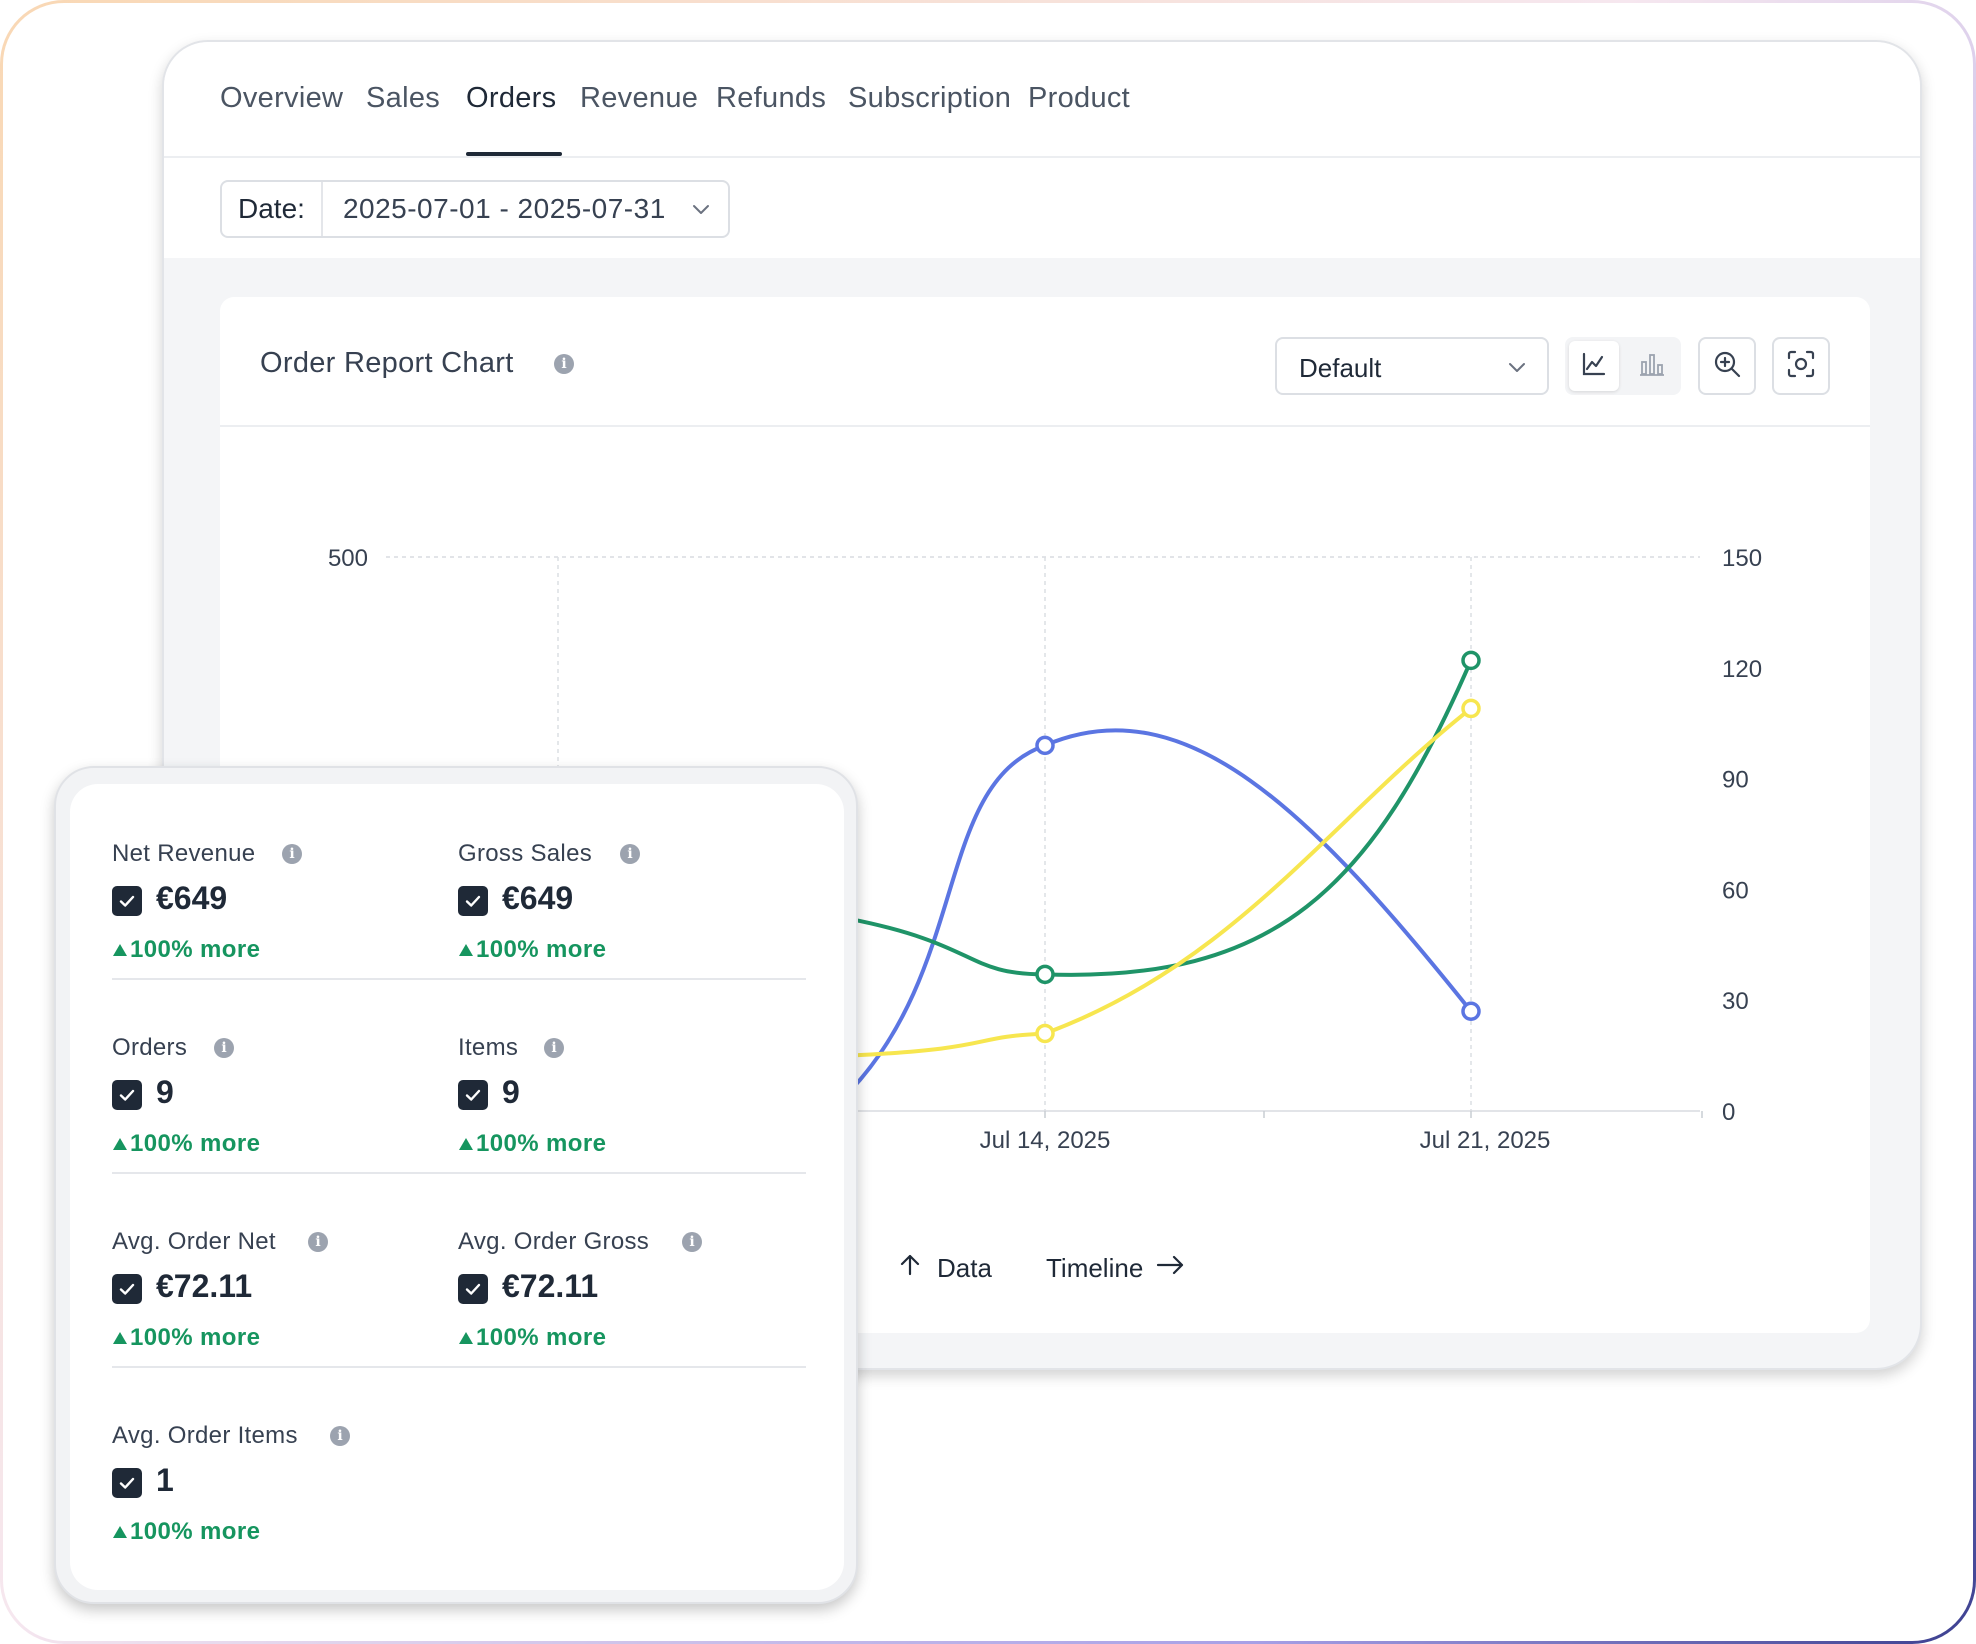 The width and height of the screenshot is (1976, 1644). What do you see at coordinates (639, 98) in the screenshot?
I see `tab-revenue: Revenue` at bounding box center [639, 98].